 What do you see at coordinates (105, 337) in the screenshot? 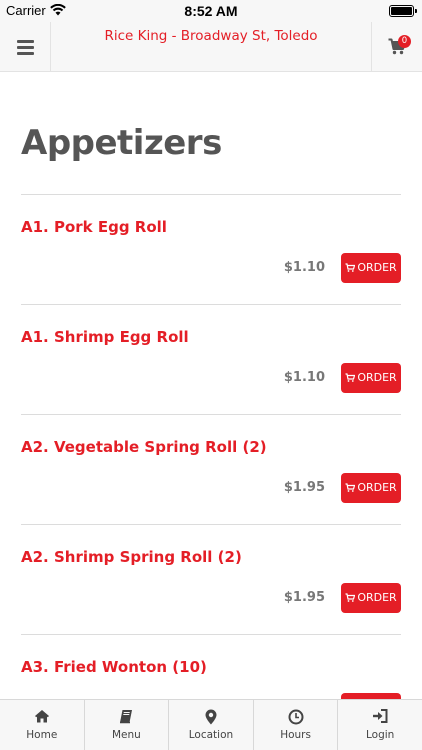
I see `item-name: A1. Shrimp Egg Roll` at bounding box center [105, 337].